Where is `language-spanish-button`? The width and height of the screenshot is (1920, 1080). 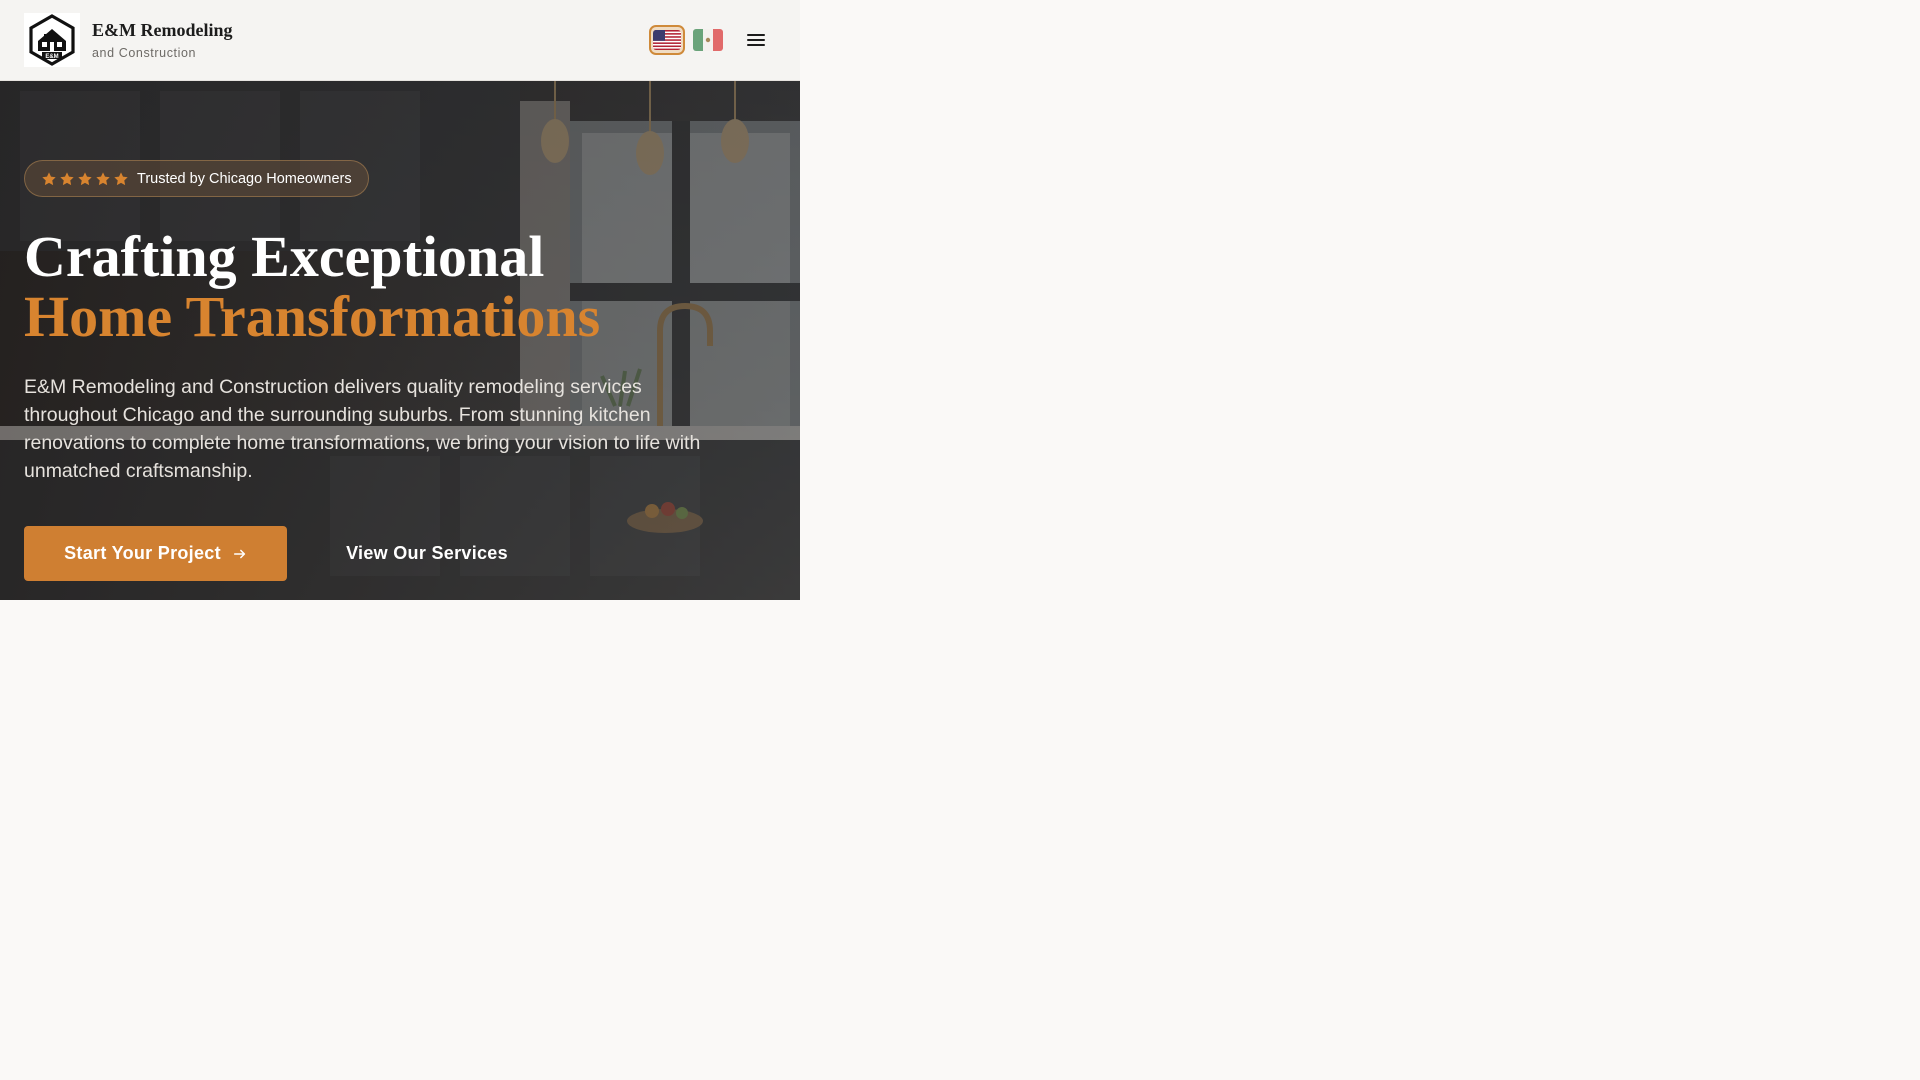
language-spanish-button is located at coordinates (708, 40).